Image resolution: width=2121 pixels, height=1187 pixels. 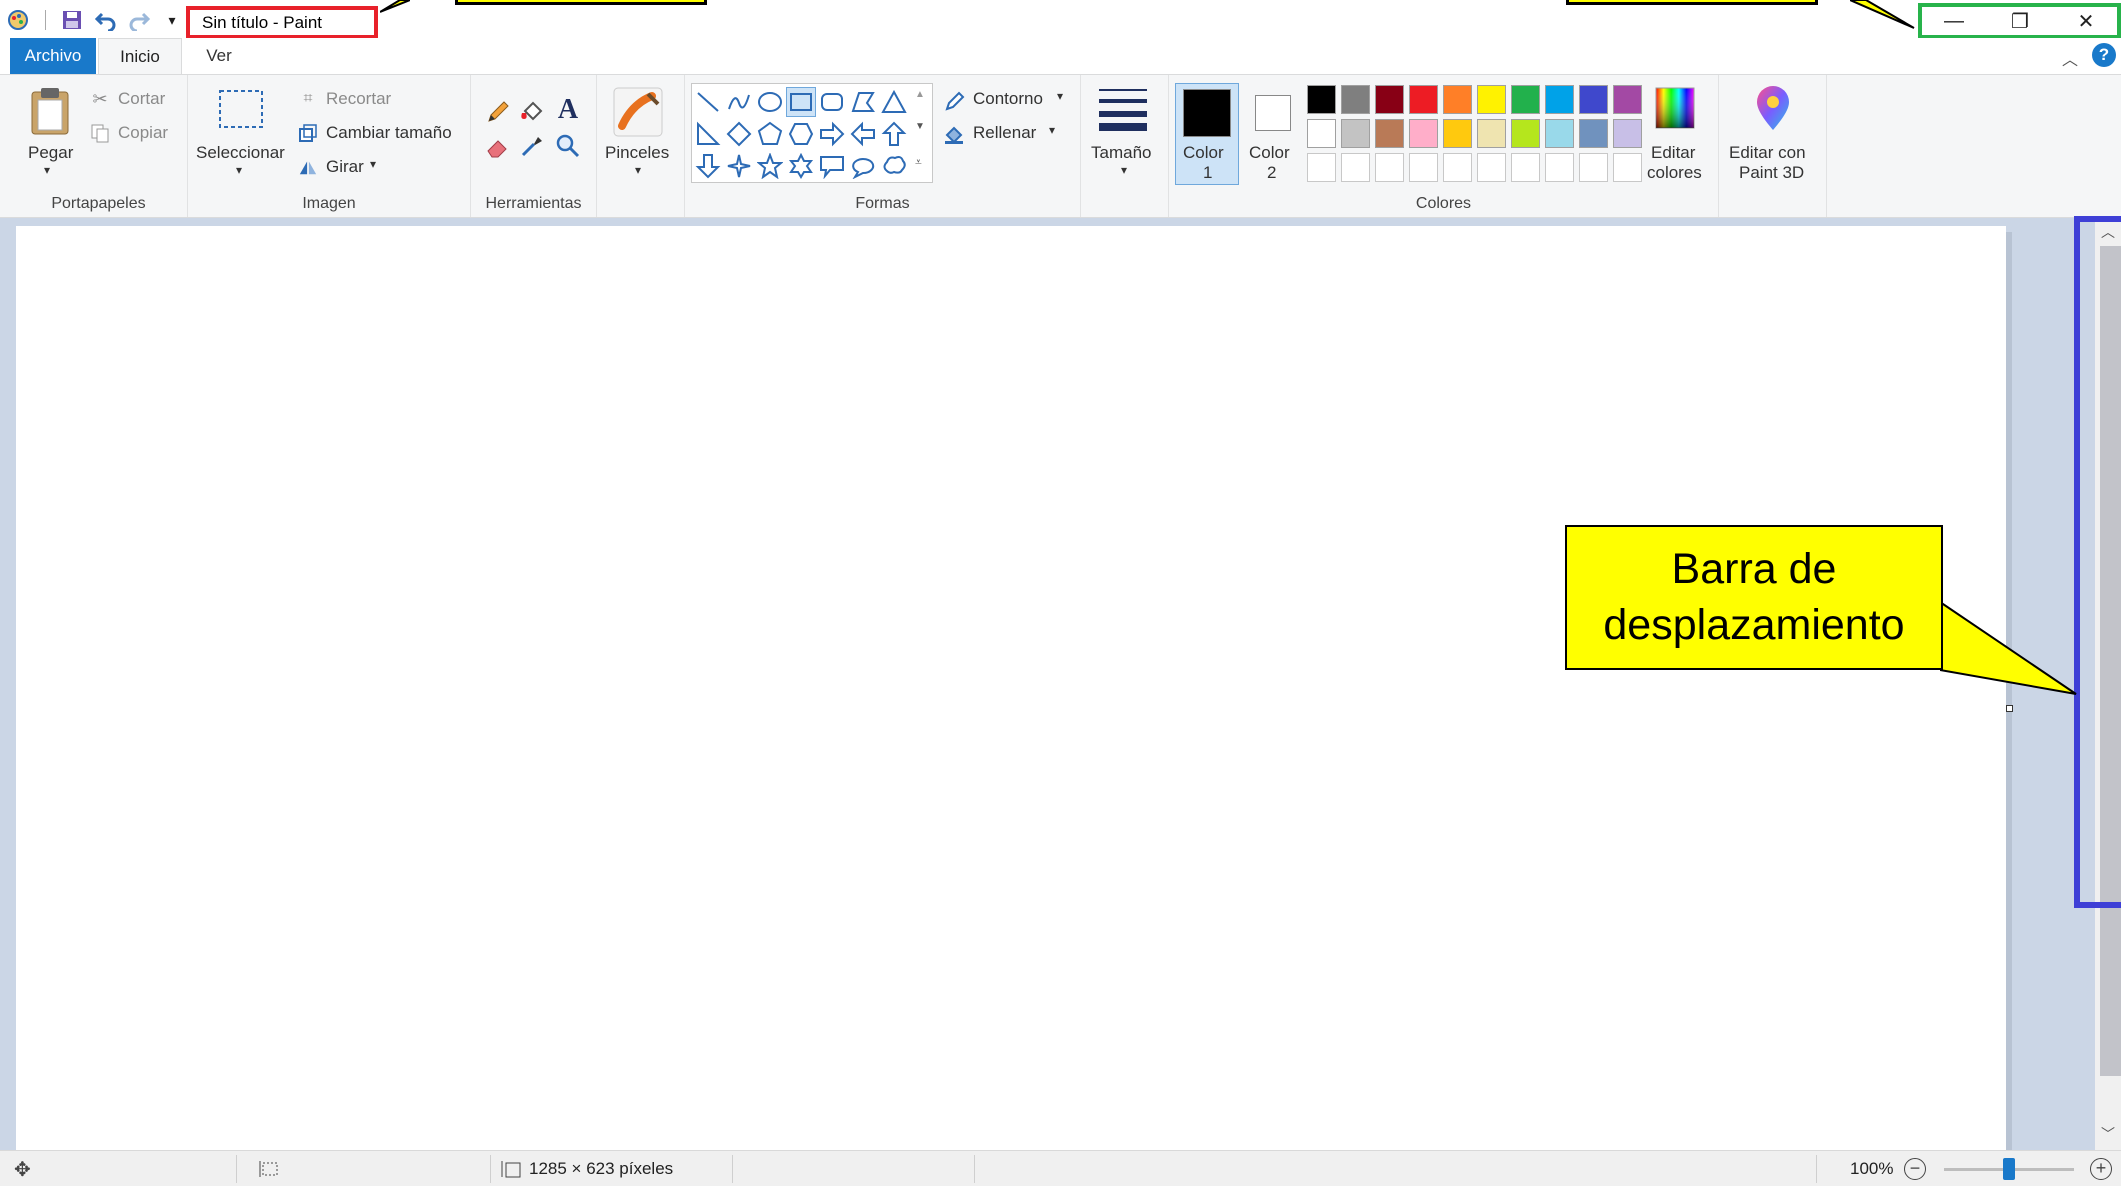 What do you see at coordinates (801, 166) in the screenshot?
I see `six-point-star-shape-icon` at bounding box center [801, 166].